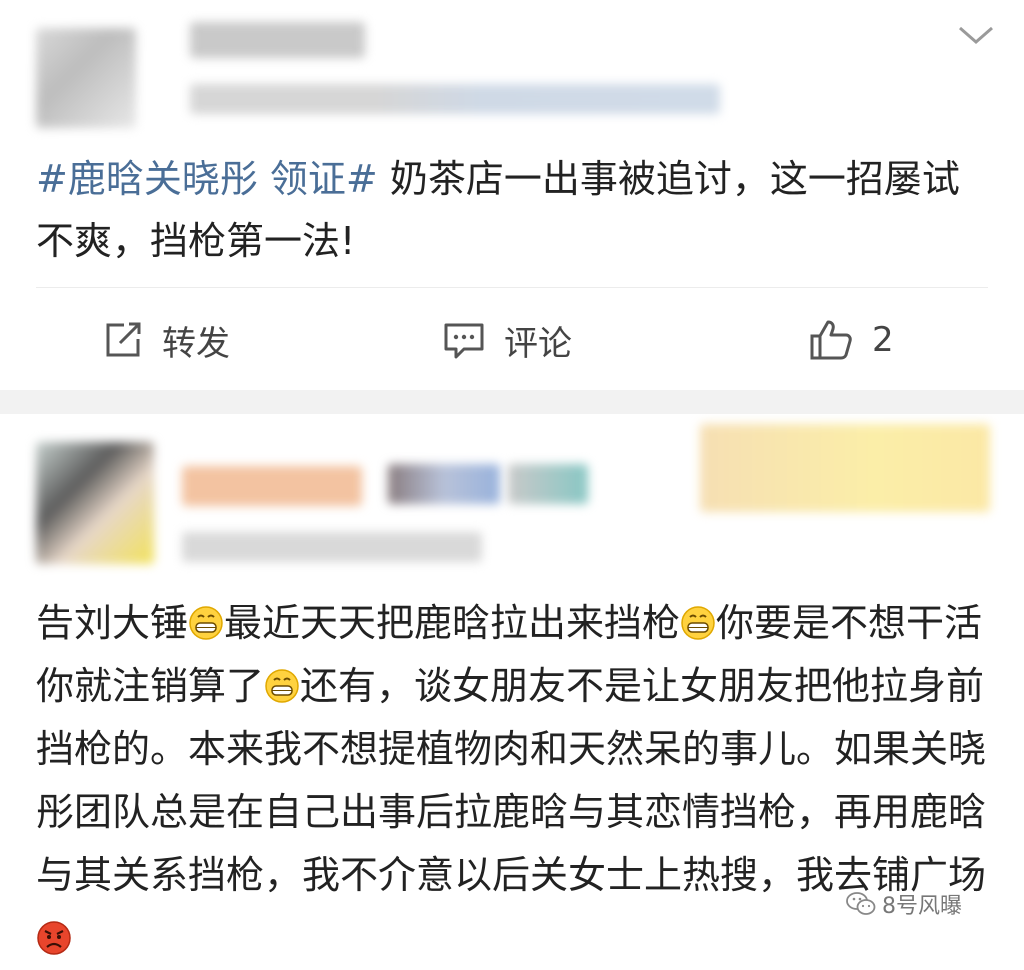 The image size is (1024, 970). Describe the element at coordinates (511, 210) in the screenshot. I see `post-text: #鹿晗关晓彤 领证# 奶茶店一出事被追讨，这一招屡试不爽，挡枪第一法!` at that location.